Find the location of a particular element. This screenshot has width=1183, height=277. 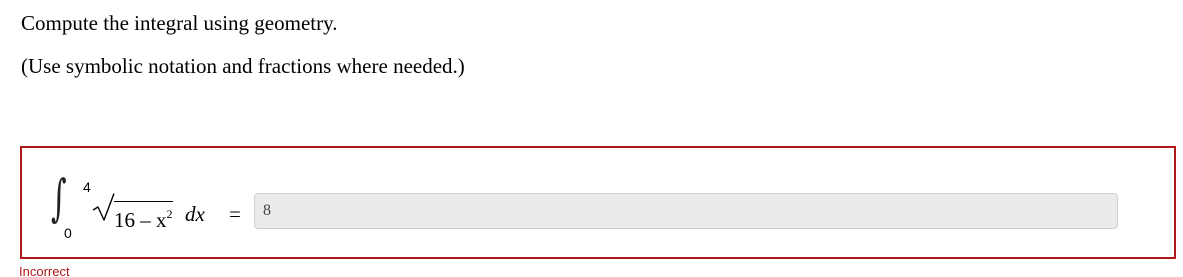

question-instruction: Compute the integral using geometry. is located at coordinates (179, 23).